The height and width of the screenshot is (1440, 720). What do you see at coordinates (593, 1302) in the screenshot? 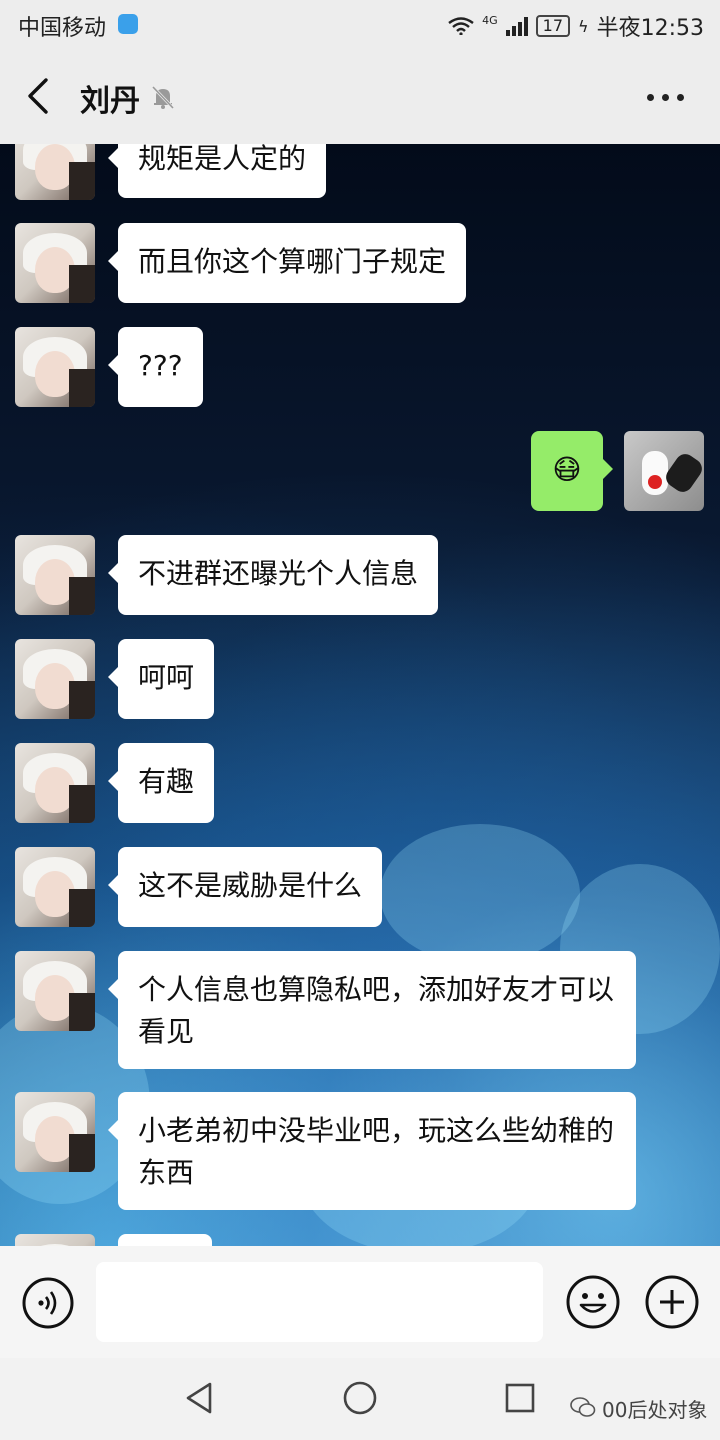
I see `emoji-icon` at bounding box center [593, 1302].